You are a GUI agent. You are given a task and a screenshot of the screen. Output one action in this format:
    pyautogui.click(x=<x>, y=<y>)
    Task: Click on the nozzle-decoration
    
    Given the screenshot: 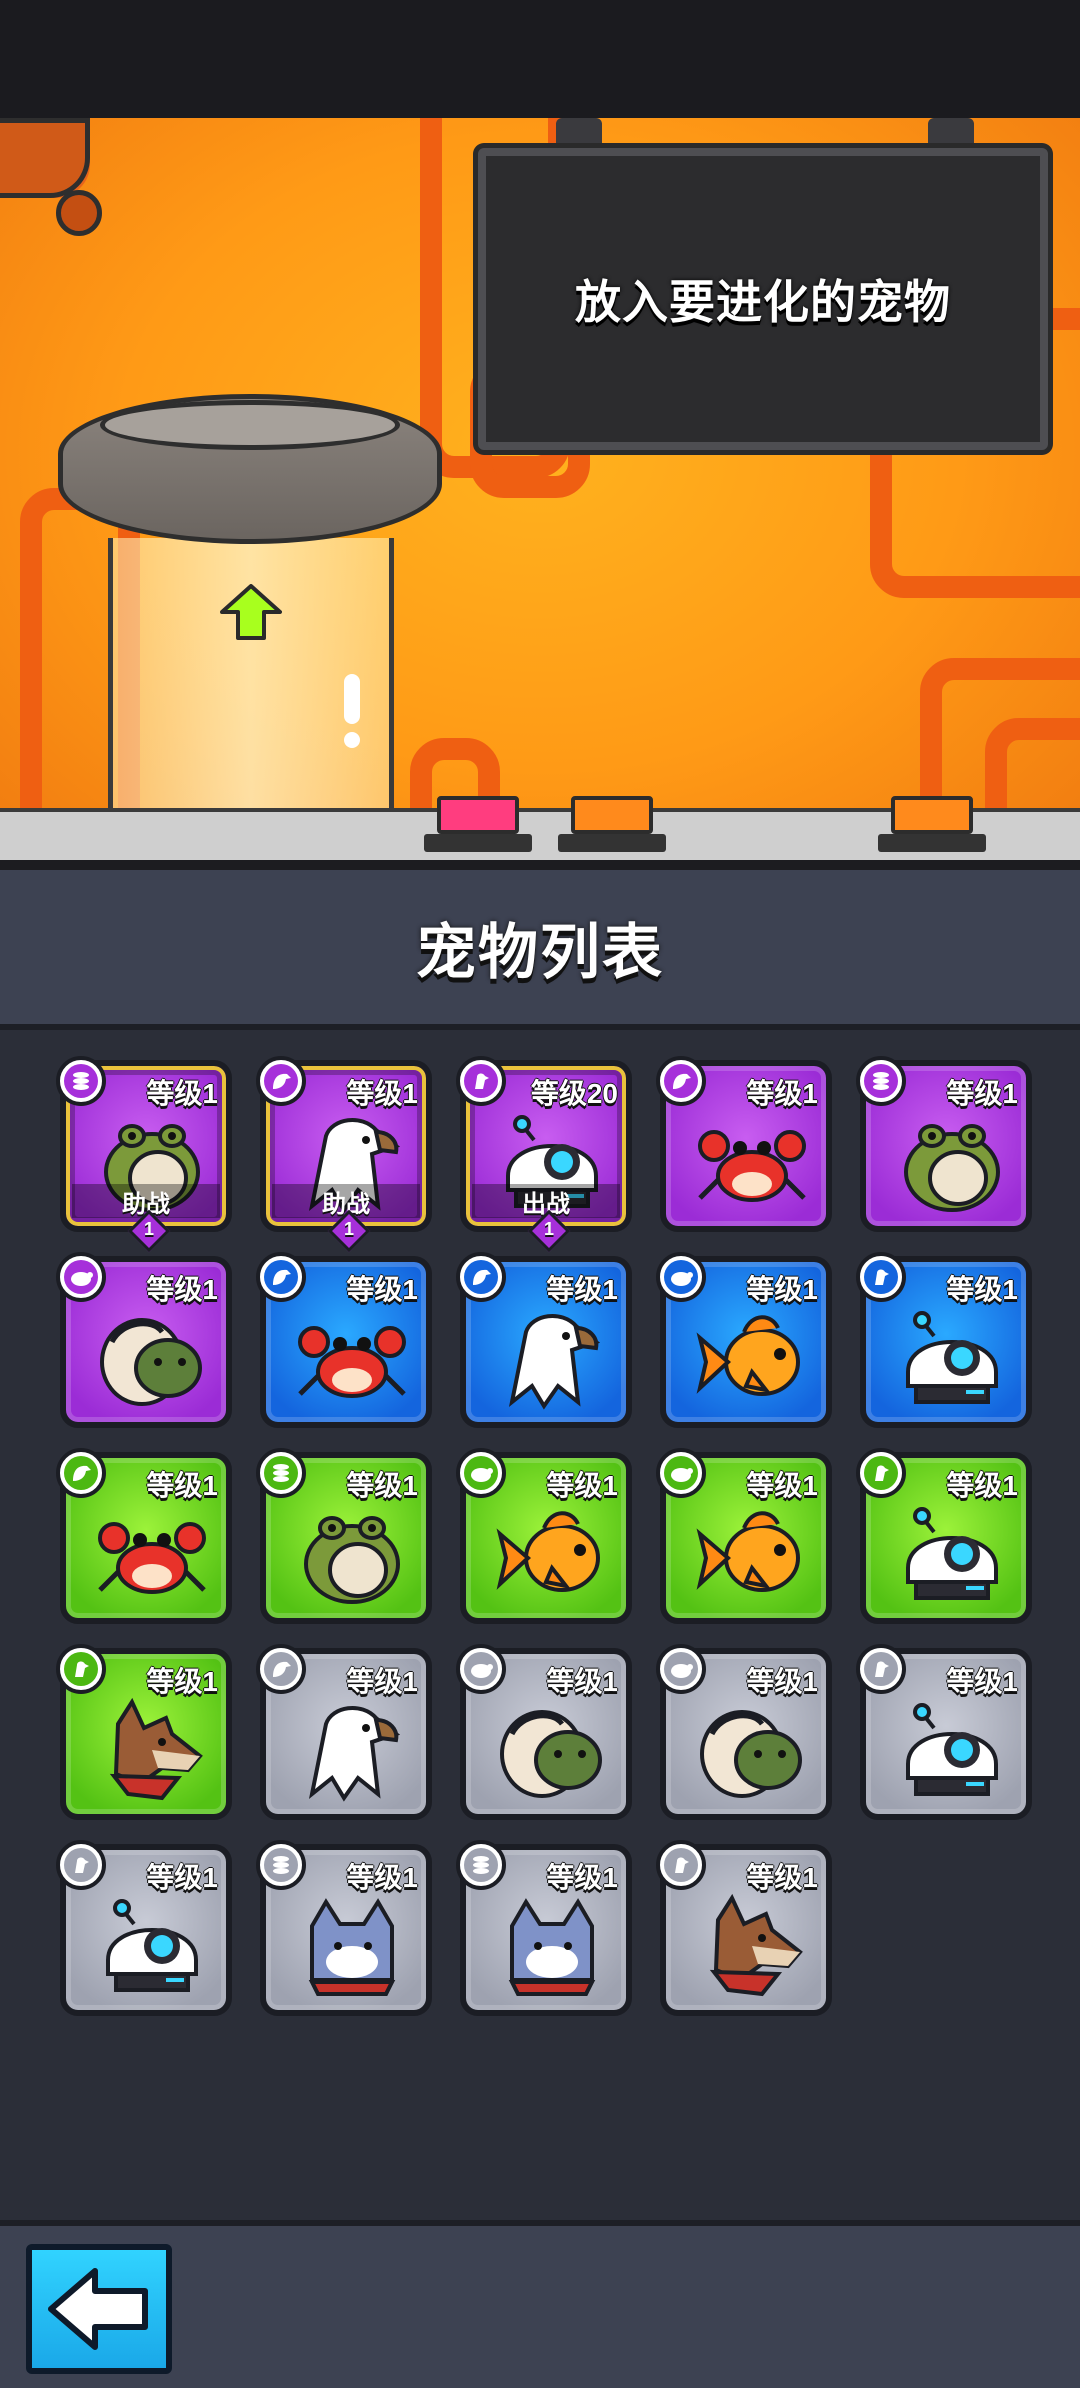 What is the action you would take?
    pyautogui.click(x=45, y=158)
    